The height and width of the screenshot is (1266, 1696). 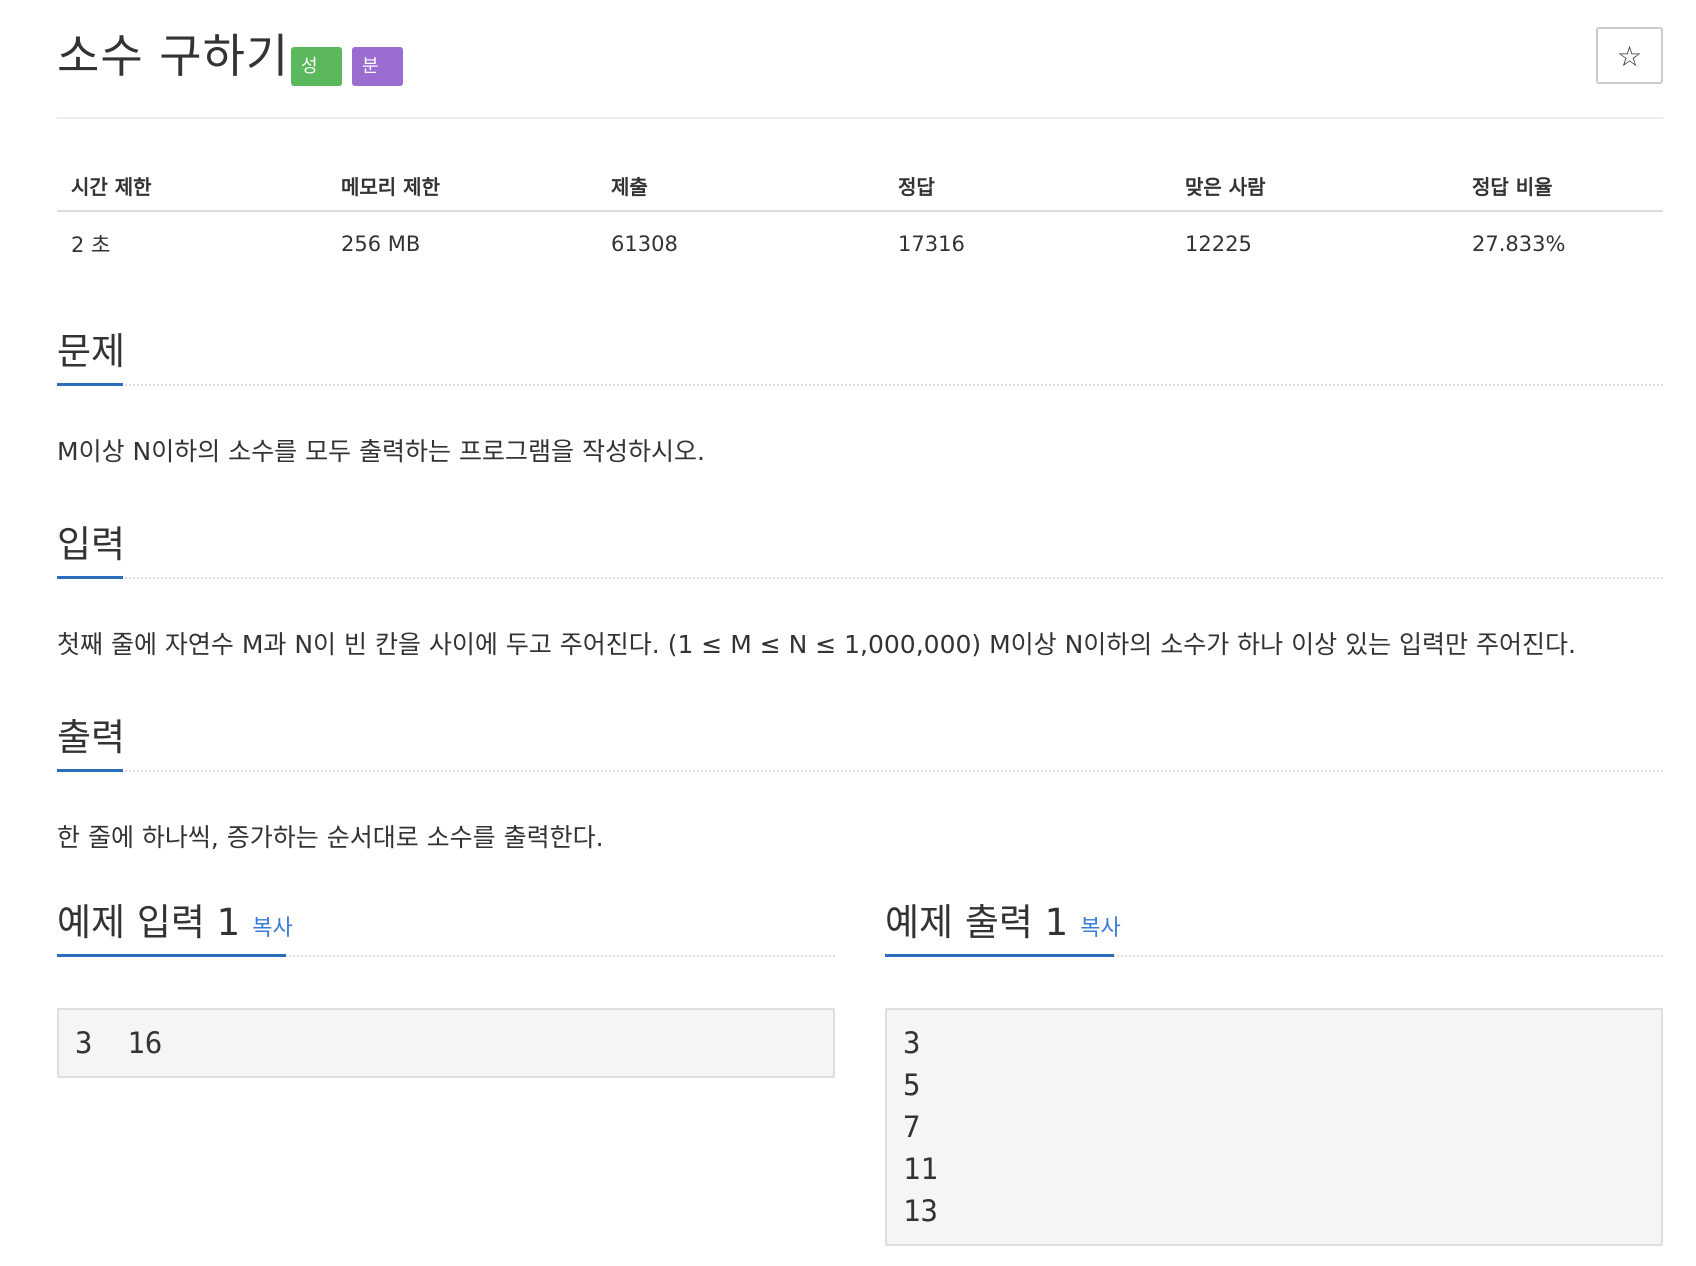 I want to click on output-section: 출력 한 줄에 하나씩, 증가하는 순서대로 소수를 출력한다., so click(x=860, y=781).